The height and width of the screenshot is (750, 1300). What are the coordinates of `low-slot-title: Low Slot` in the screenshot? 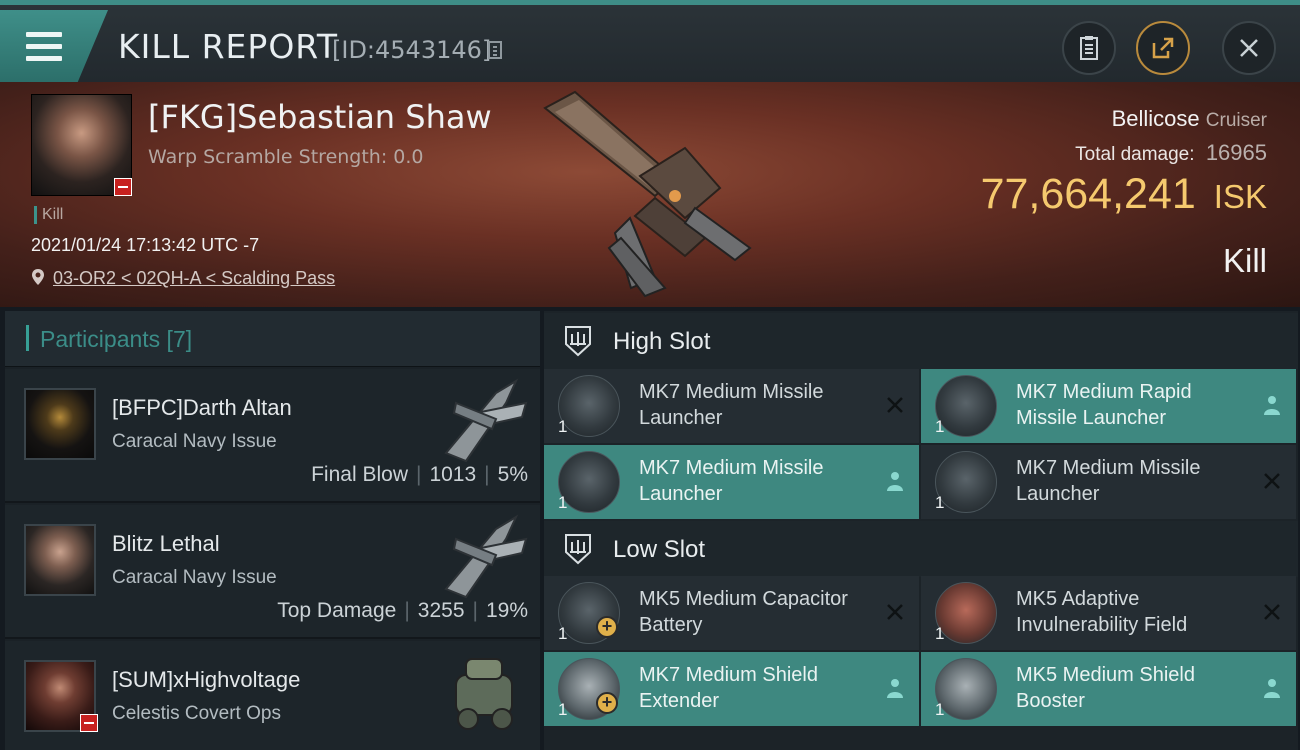 It's located at (659, 549).